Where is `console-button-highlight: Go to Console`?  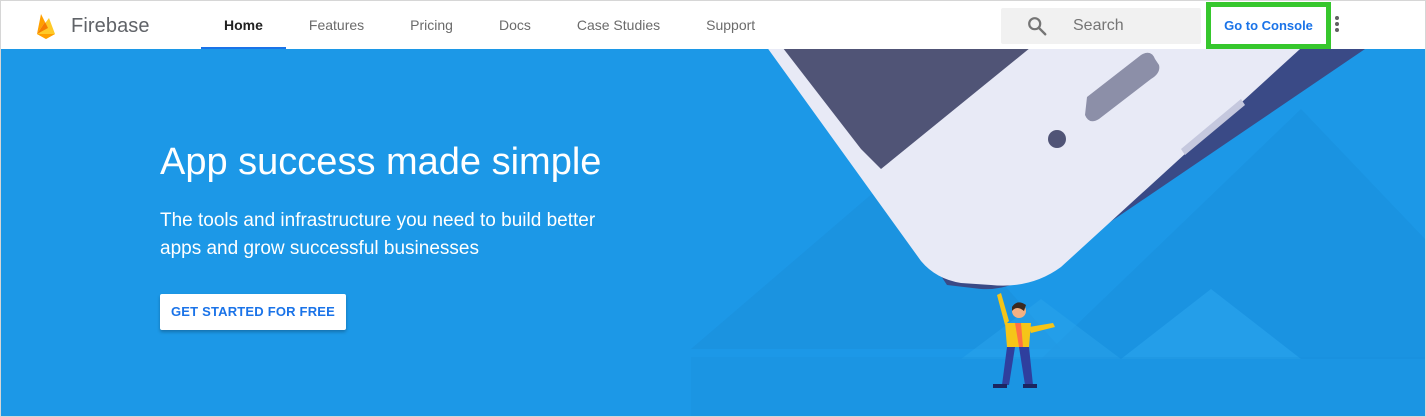
console-button-highlight: Go to Console is located at coordinates (1268, 25).